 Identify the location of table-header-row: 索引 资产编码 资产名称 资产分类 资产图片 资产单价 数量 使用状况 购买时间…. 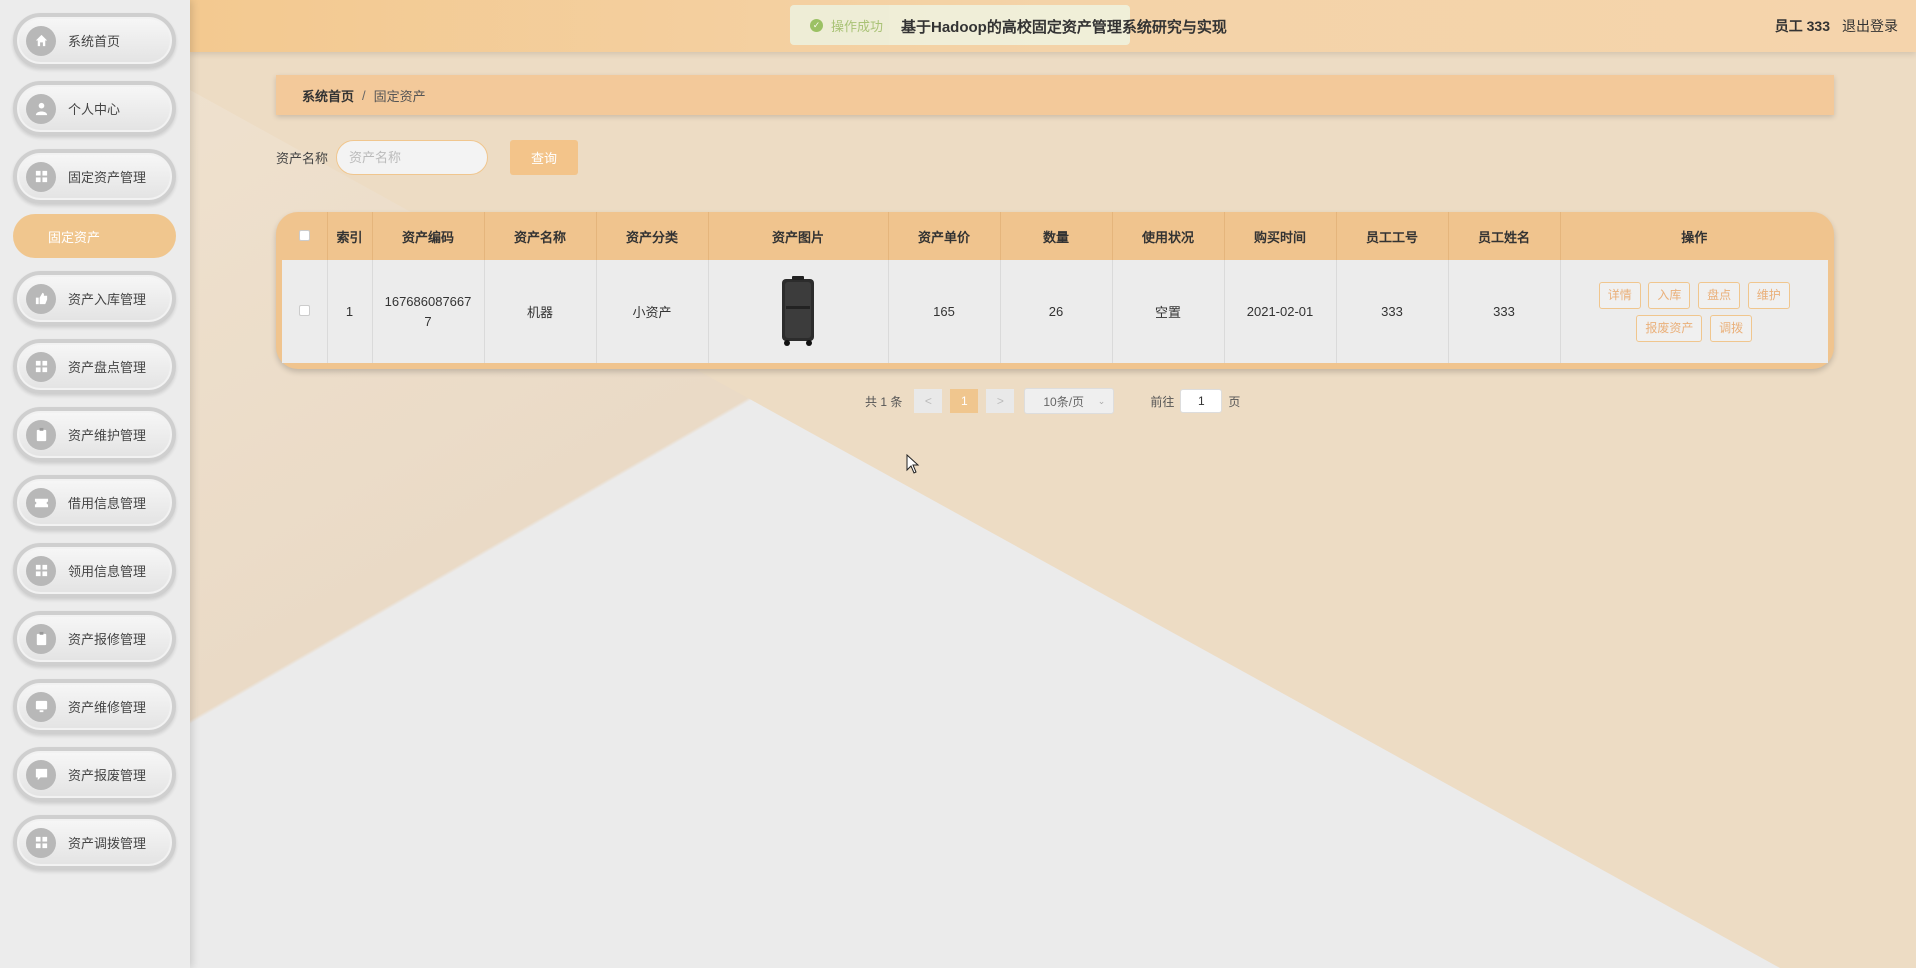
(1055, 236).